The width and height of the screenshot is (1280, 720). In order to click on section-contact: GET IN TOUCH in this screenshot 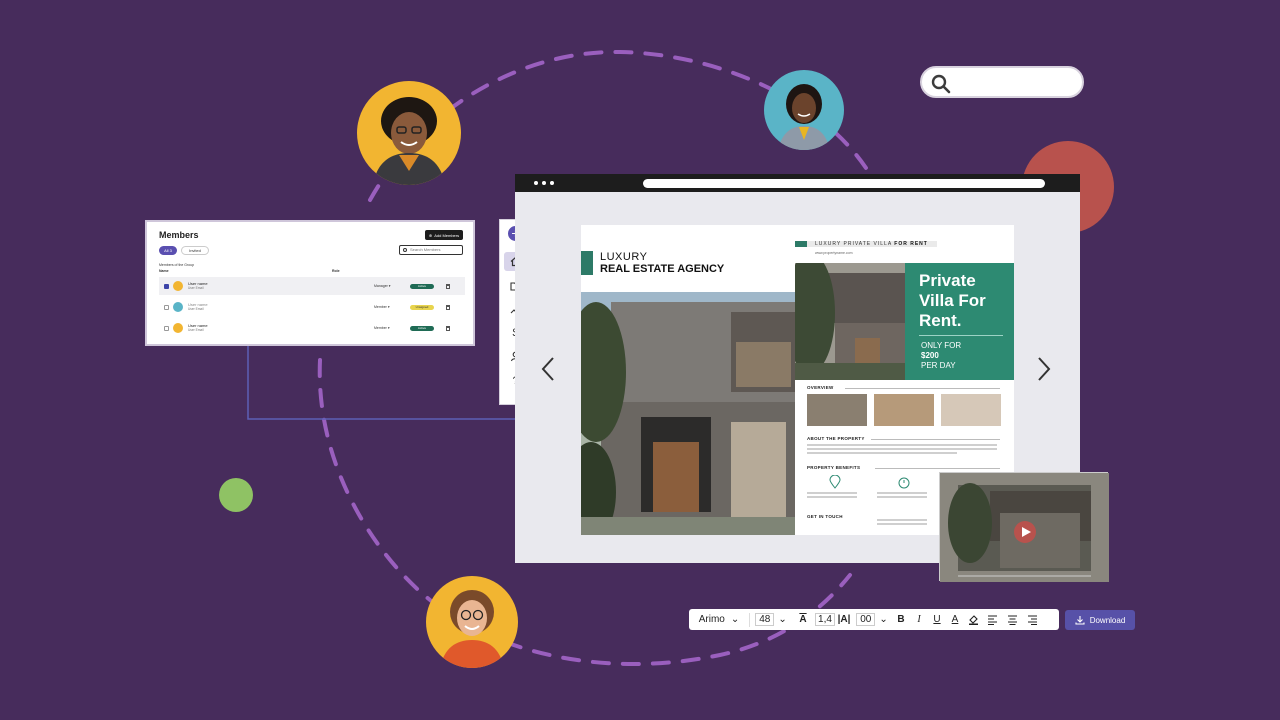, I will do `click(825, 516)`.